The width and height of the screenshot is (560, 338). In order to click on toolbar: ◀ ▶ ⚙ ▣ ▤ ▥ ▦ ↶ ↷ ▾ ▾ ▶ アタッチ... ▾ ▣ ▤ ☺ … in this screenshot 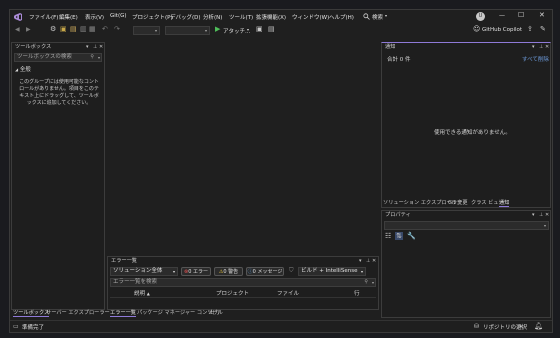, I will do `click(281, 30)`.